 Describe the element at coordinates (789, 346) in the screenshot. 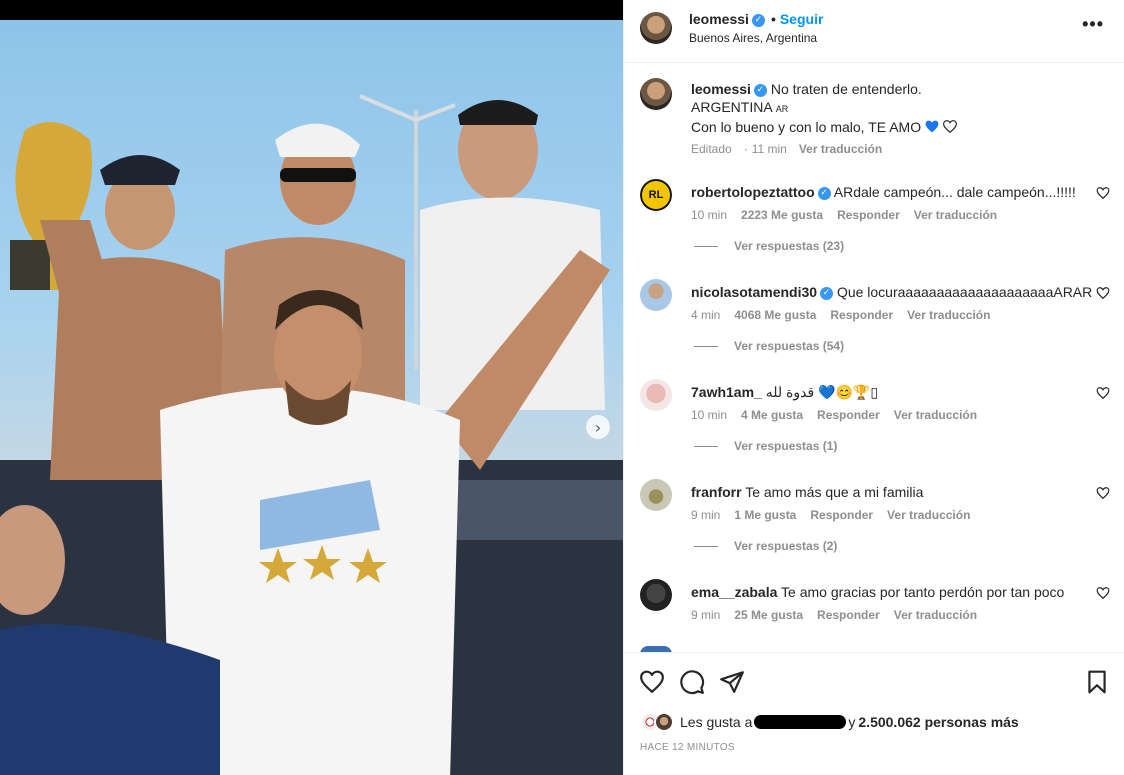

I see `view-replies-label: Ver respuestas (54)` at that location.